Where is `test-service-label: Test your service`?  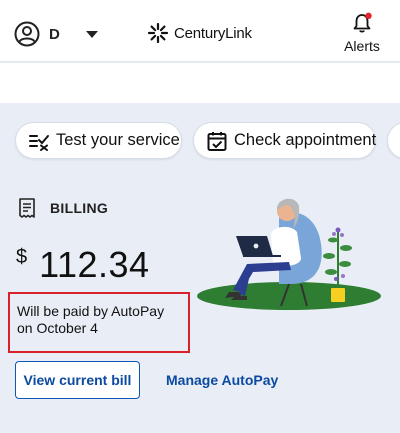
test-service-label: Test your service is located at coordinates (118, 140).